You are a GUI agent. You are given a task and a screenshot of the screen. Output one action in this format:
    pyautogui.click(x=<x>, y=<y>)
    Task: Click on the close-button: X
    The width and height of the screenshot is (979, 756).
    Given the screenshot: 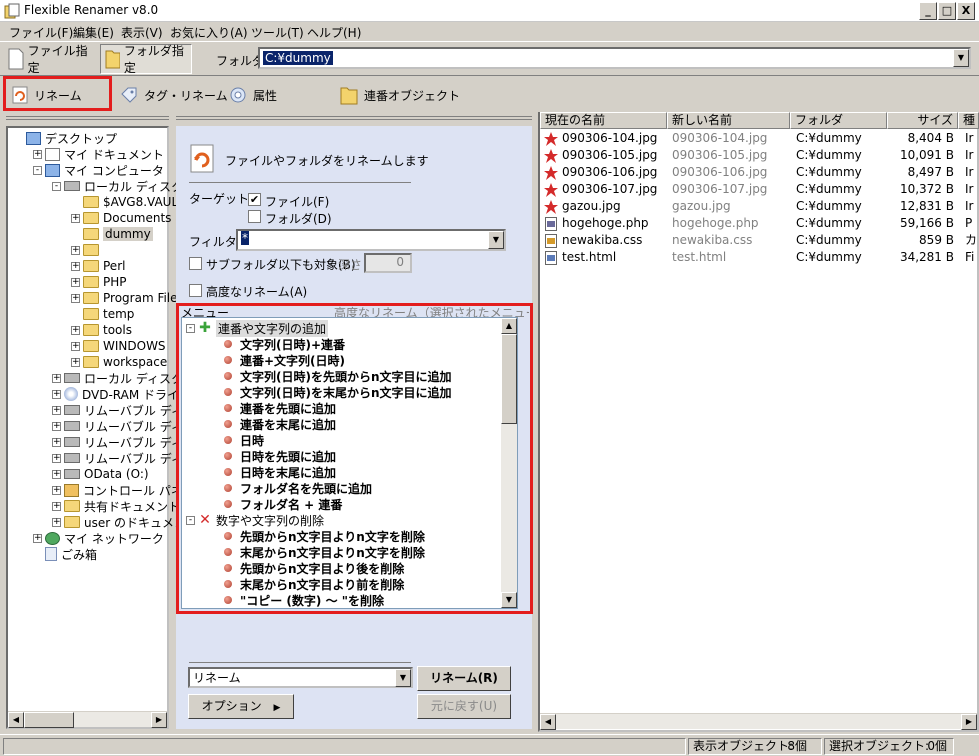 What is the action you would take?
    pyautogui.click(x=966, y=11)
    